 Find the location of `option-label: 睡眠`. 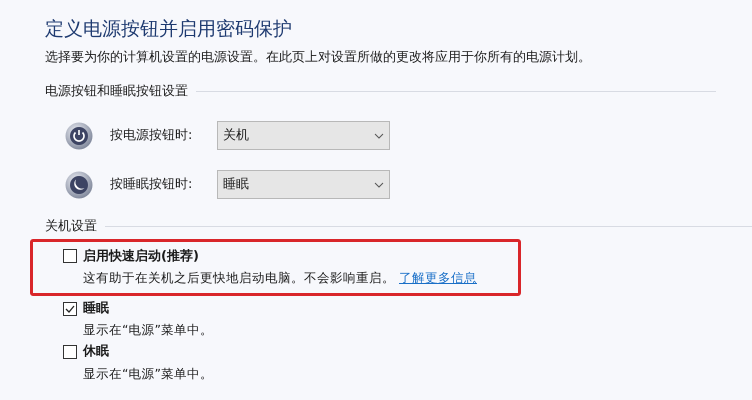

option-label: 睡眠 is located at coordinates (96, 309).